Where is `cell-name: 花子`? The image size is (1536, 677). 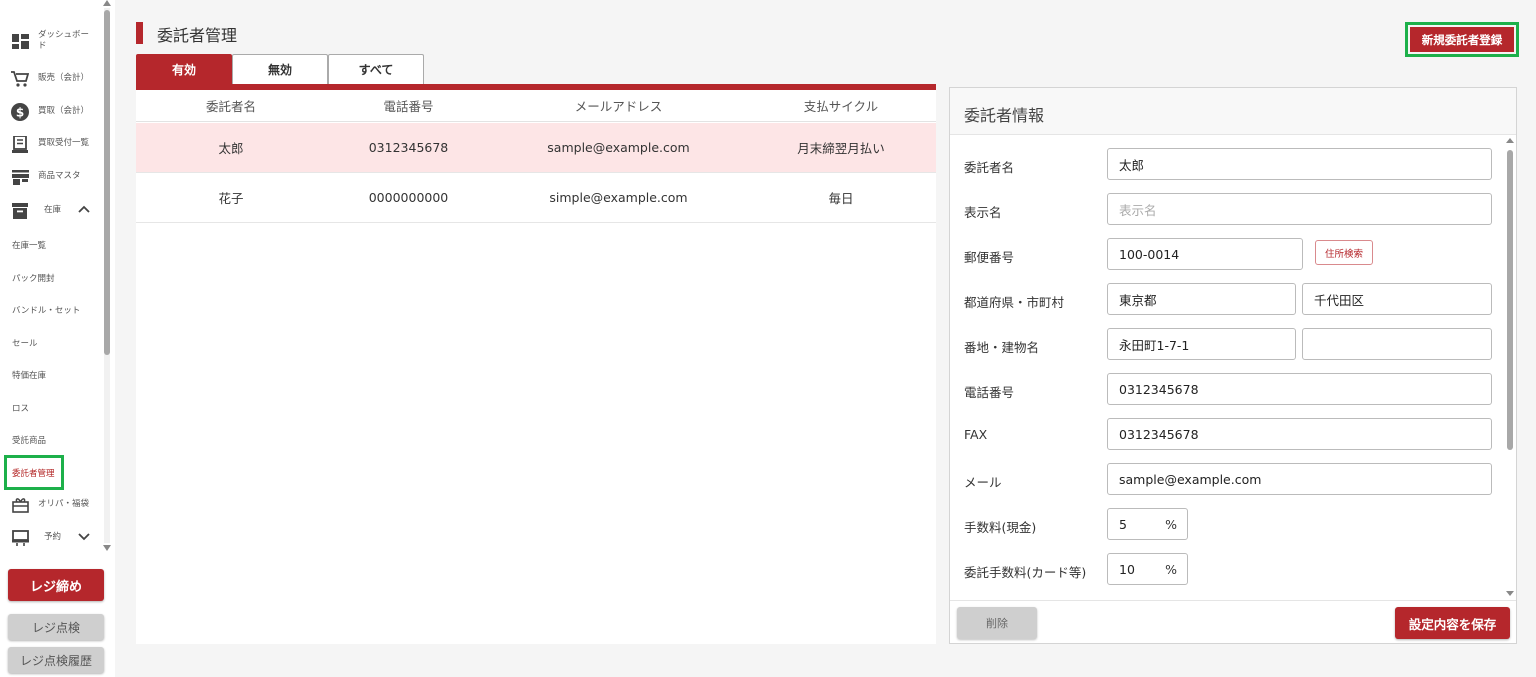 cell-name: 花子 is located at coordinates (231, 198).